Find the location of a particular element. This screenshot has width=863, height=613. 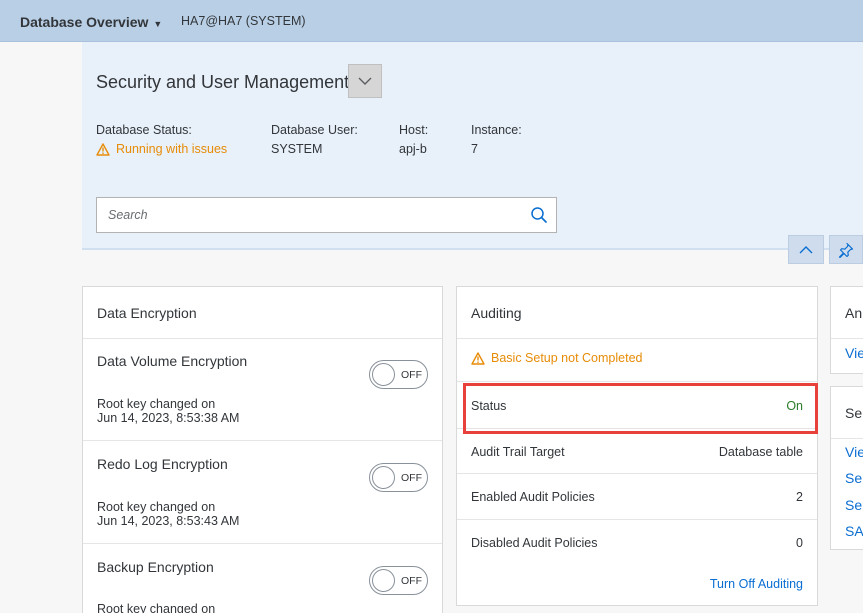

chevron-down-icon is located at coordinates (365, 81).